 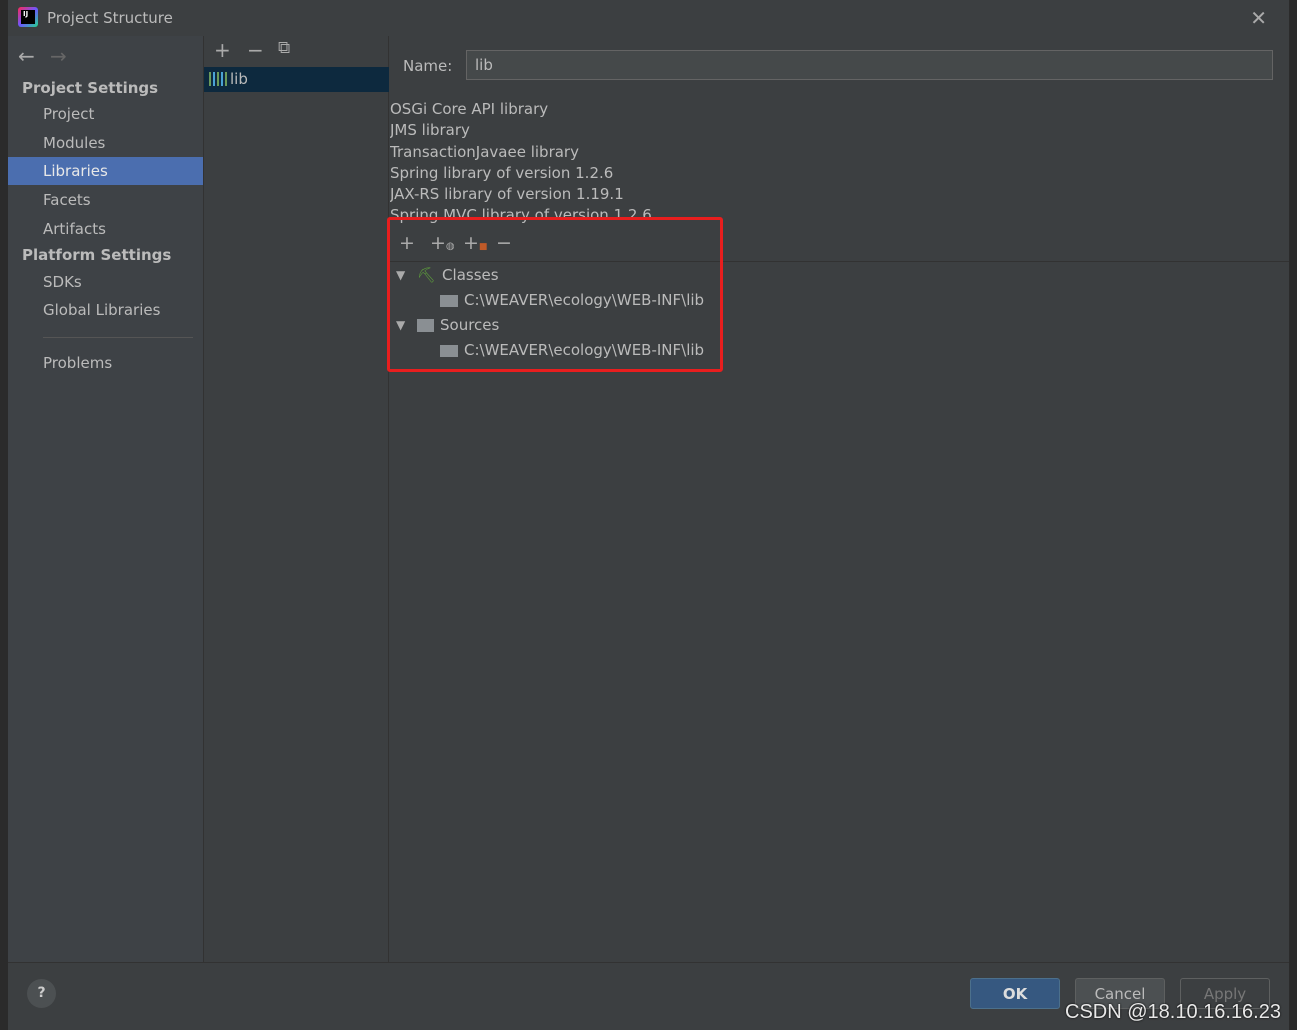 I want to click on intellij-logo-icon: IJ, so click(x=28, y=17).